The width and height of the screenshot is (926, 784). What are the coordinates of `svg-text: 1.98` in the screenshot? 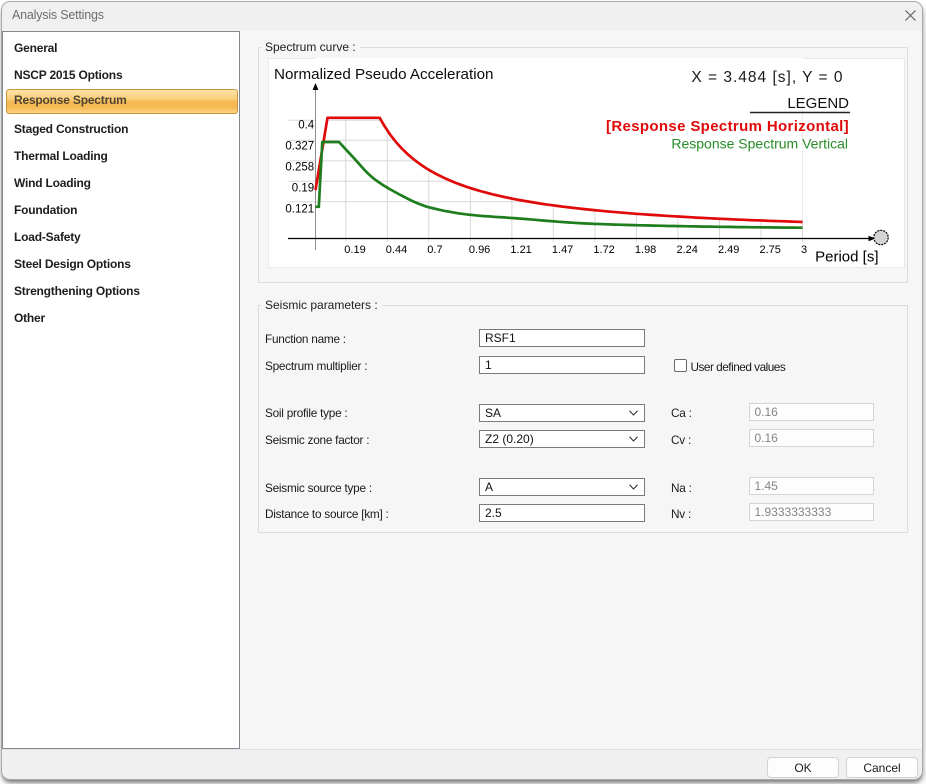 It's located at (645, 250).